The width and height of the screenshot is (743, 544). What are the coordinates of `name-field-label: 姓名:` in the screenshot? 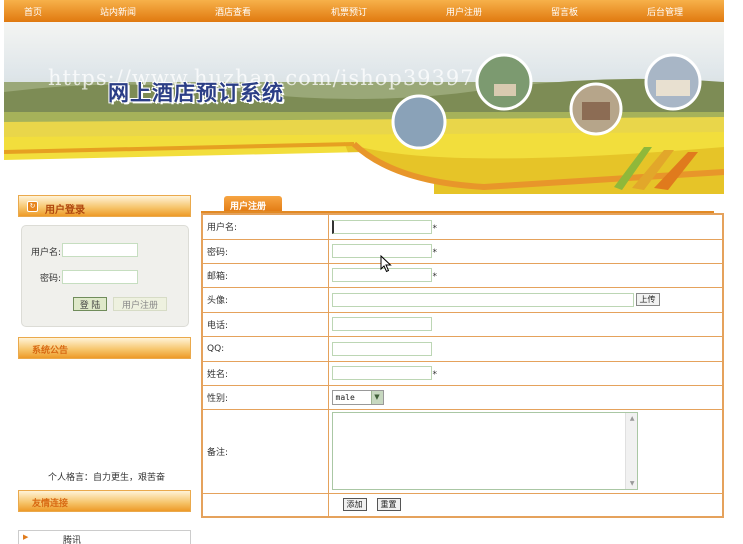 It's located at (265, 373).